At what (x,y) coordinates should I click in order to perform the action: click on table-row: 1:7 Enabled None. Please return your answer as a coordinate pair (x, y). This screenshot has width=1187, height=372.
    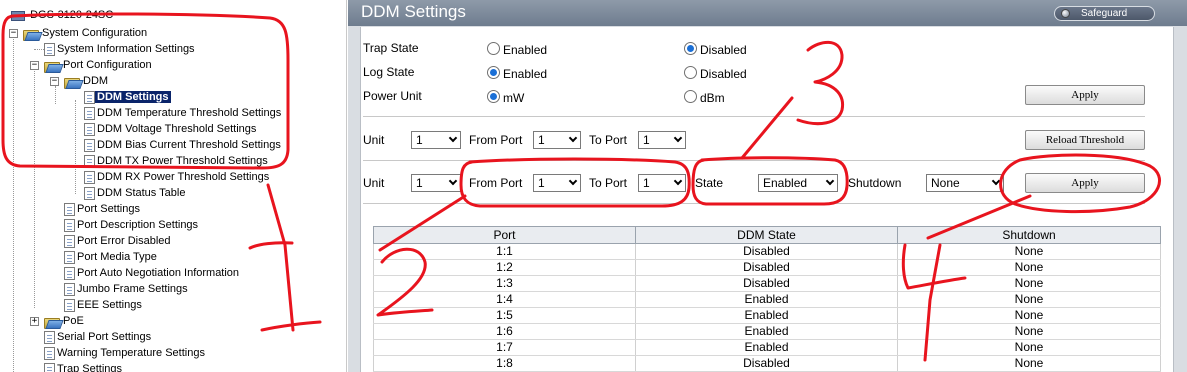
    Looking at the image, I should click on (767, 347).